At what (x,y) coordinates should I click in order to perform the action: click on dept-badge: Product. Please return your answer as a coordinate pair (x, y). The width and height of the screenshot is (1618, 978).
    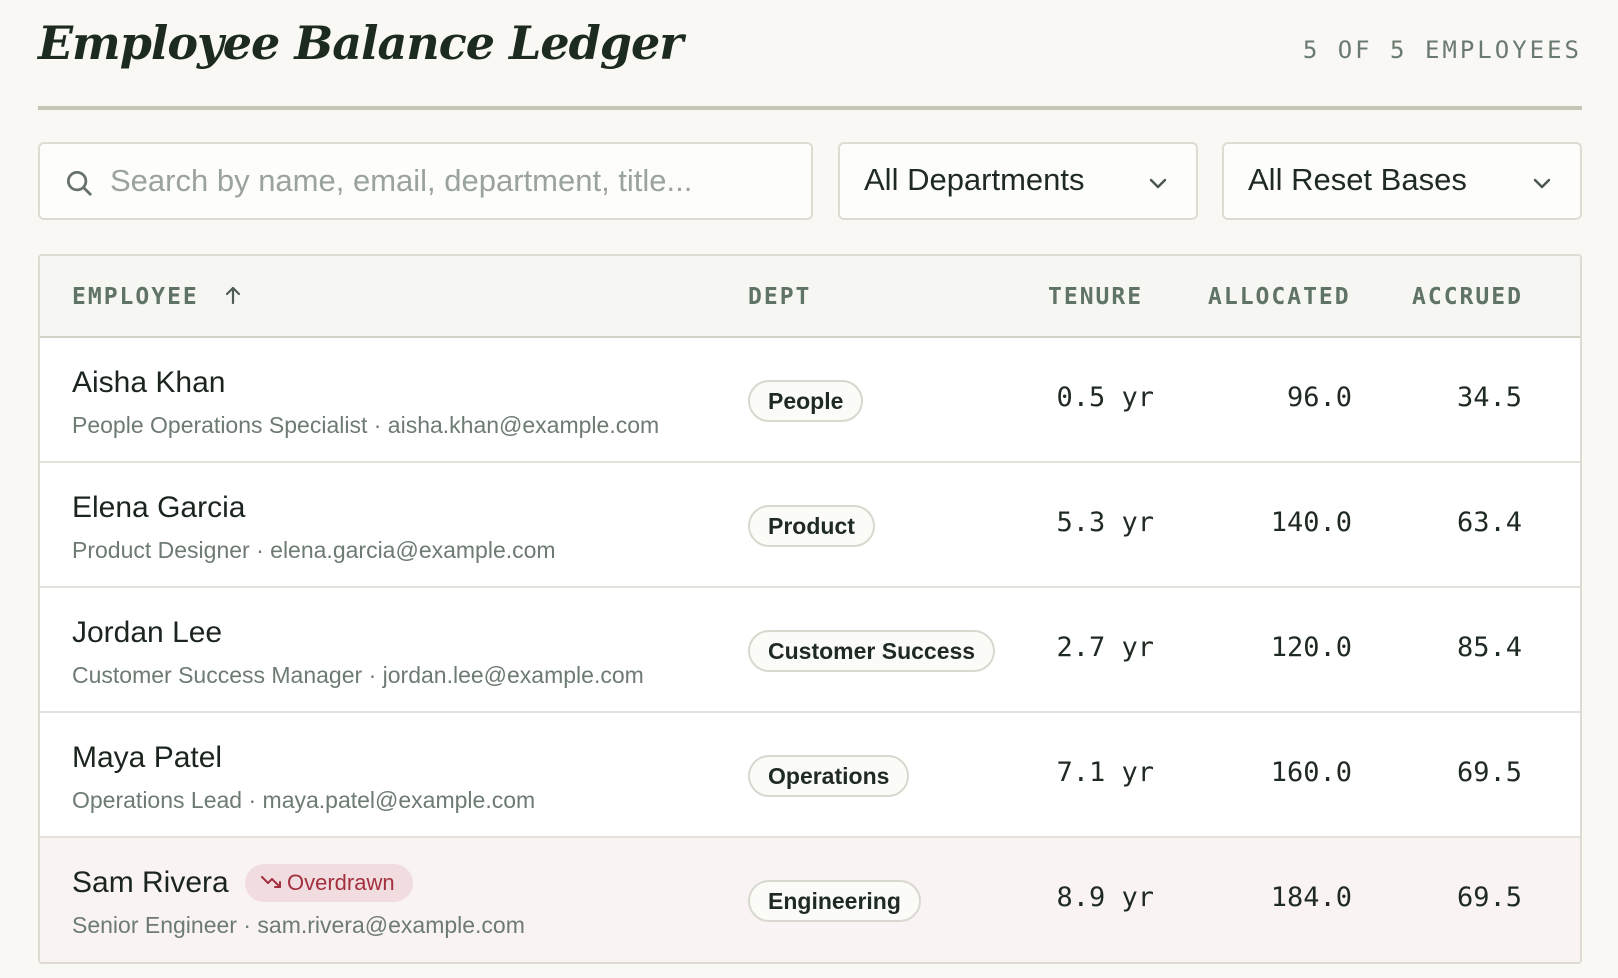
    Looking at the image, I should click on (811, 526).